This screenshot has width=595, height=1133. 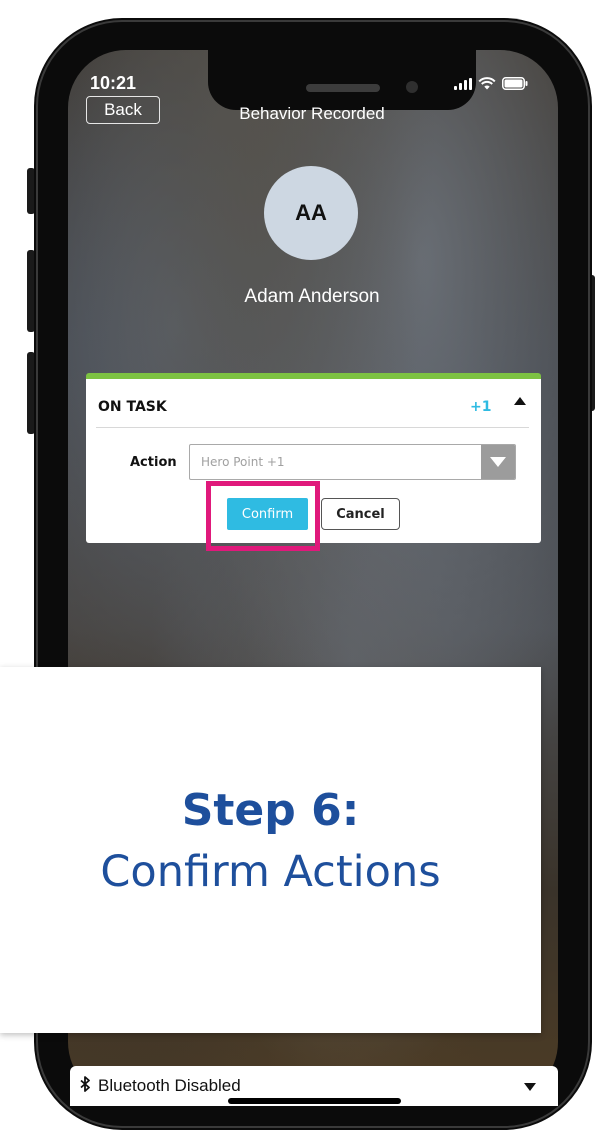 What do you see at coordinates (412, 87) in the screenshot?
I see `front-camera` at bounding box center [412, 87].